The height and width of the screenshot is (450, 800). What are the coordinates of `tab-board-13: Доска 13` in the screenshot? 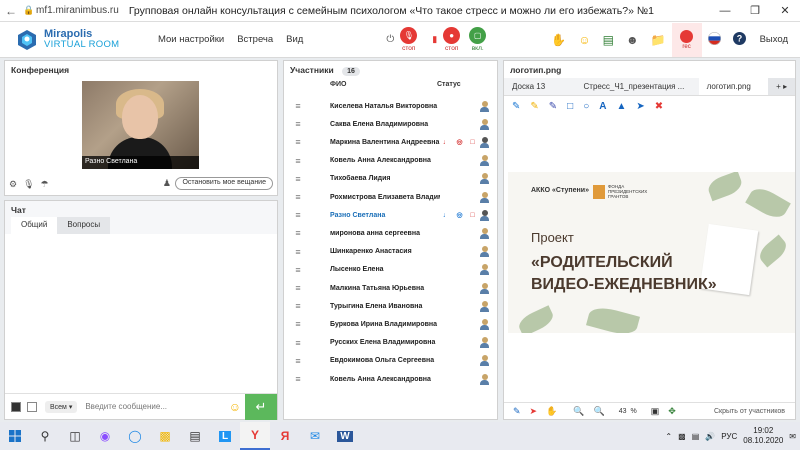 It's located at (540, 86).